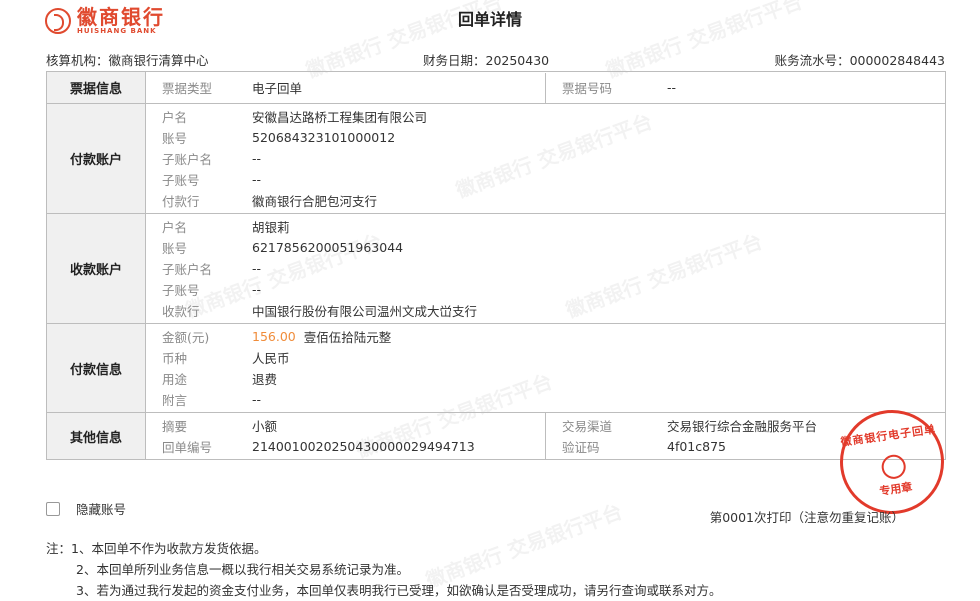  I want to click on hide-account-toggle: 隐藏账号, so click(86, 508).